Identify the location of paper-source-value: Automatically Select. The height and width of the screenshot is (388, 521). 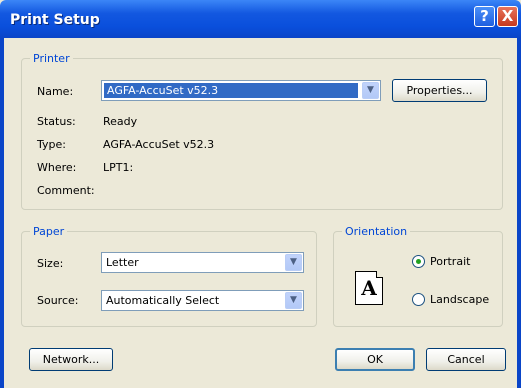
(163, 300).